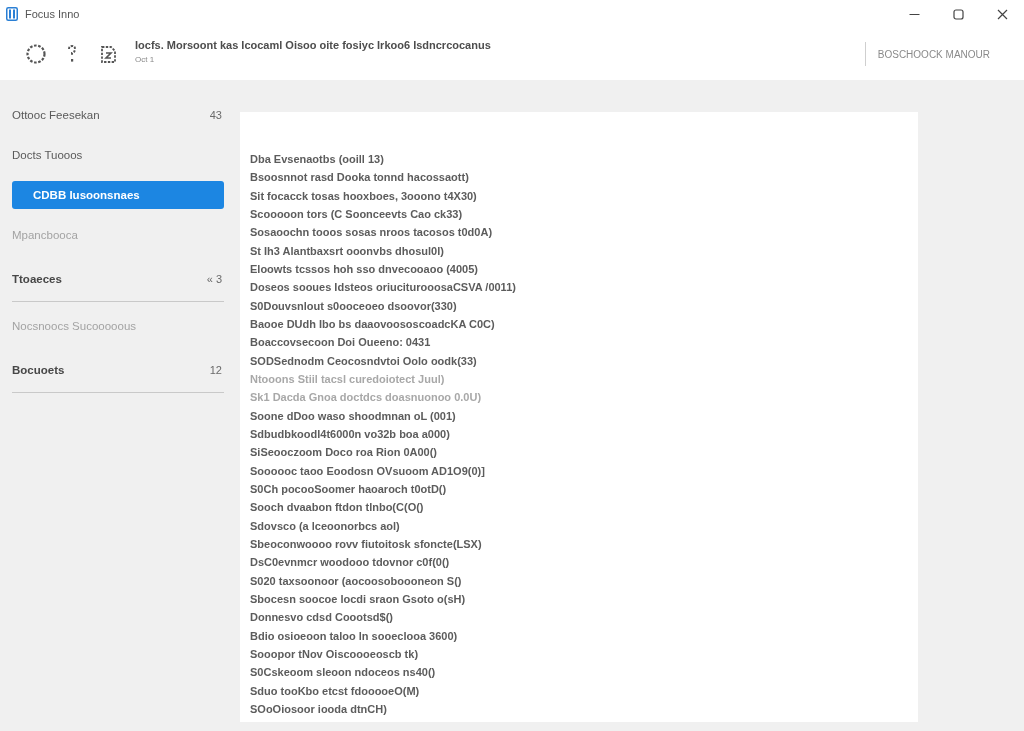  What do you see at coordinates (347, 251) in the screenshot?
I see `list-line: St Ih3 Alantbaxsrt ooonvbs dhosul0l)` at bounding box center [347, 251].